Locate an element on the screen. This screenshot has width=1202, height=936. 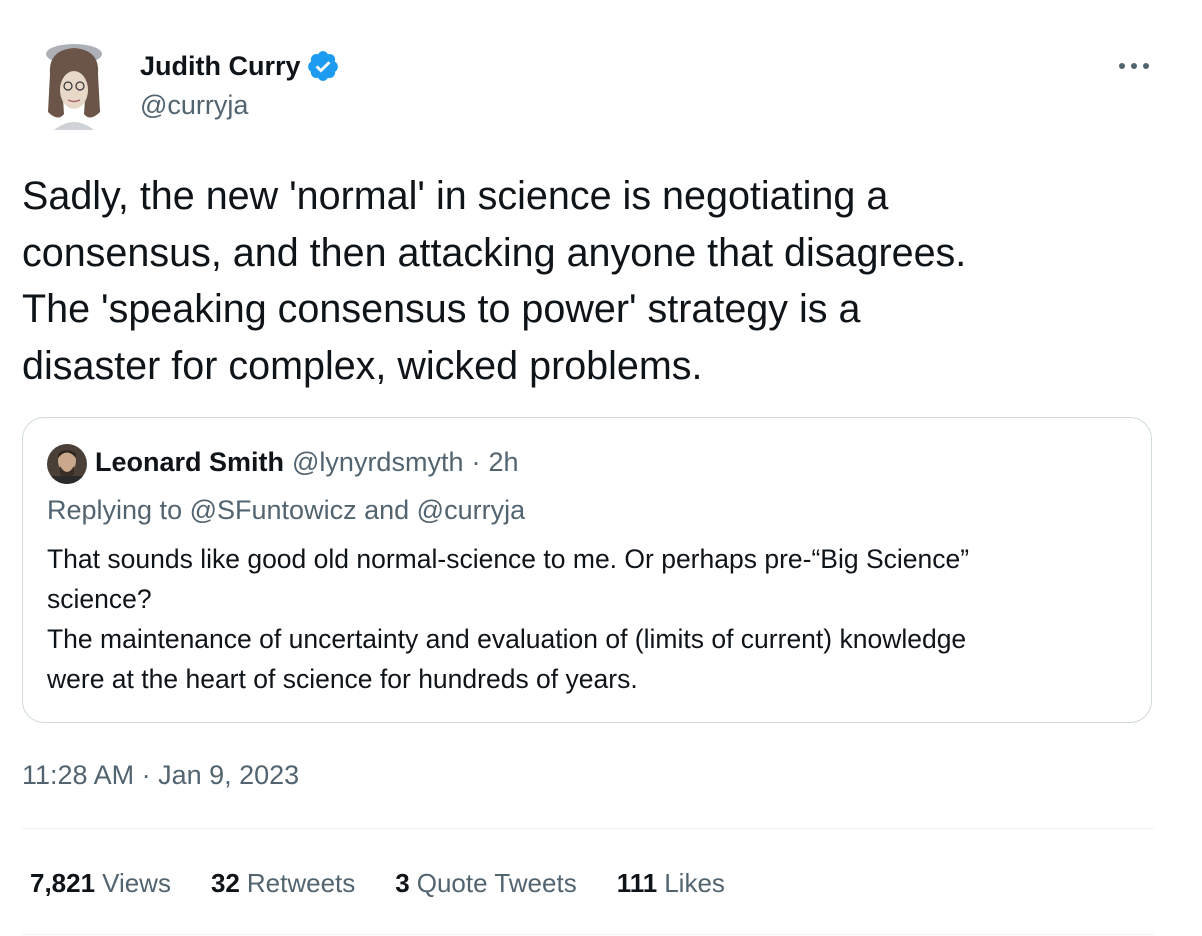
quote-tweets-label: Quote Tweets is located at coordinates (496, 883).